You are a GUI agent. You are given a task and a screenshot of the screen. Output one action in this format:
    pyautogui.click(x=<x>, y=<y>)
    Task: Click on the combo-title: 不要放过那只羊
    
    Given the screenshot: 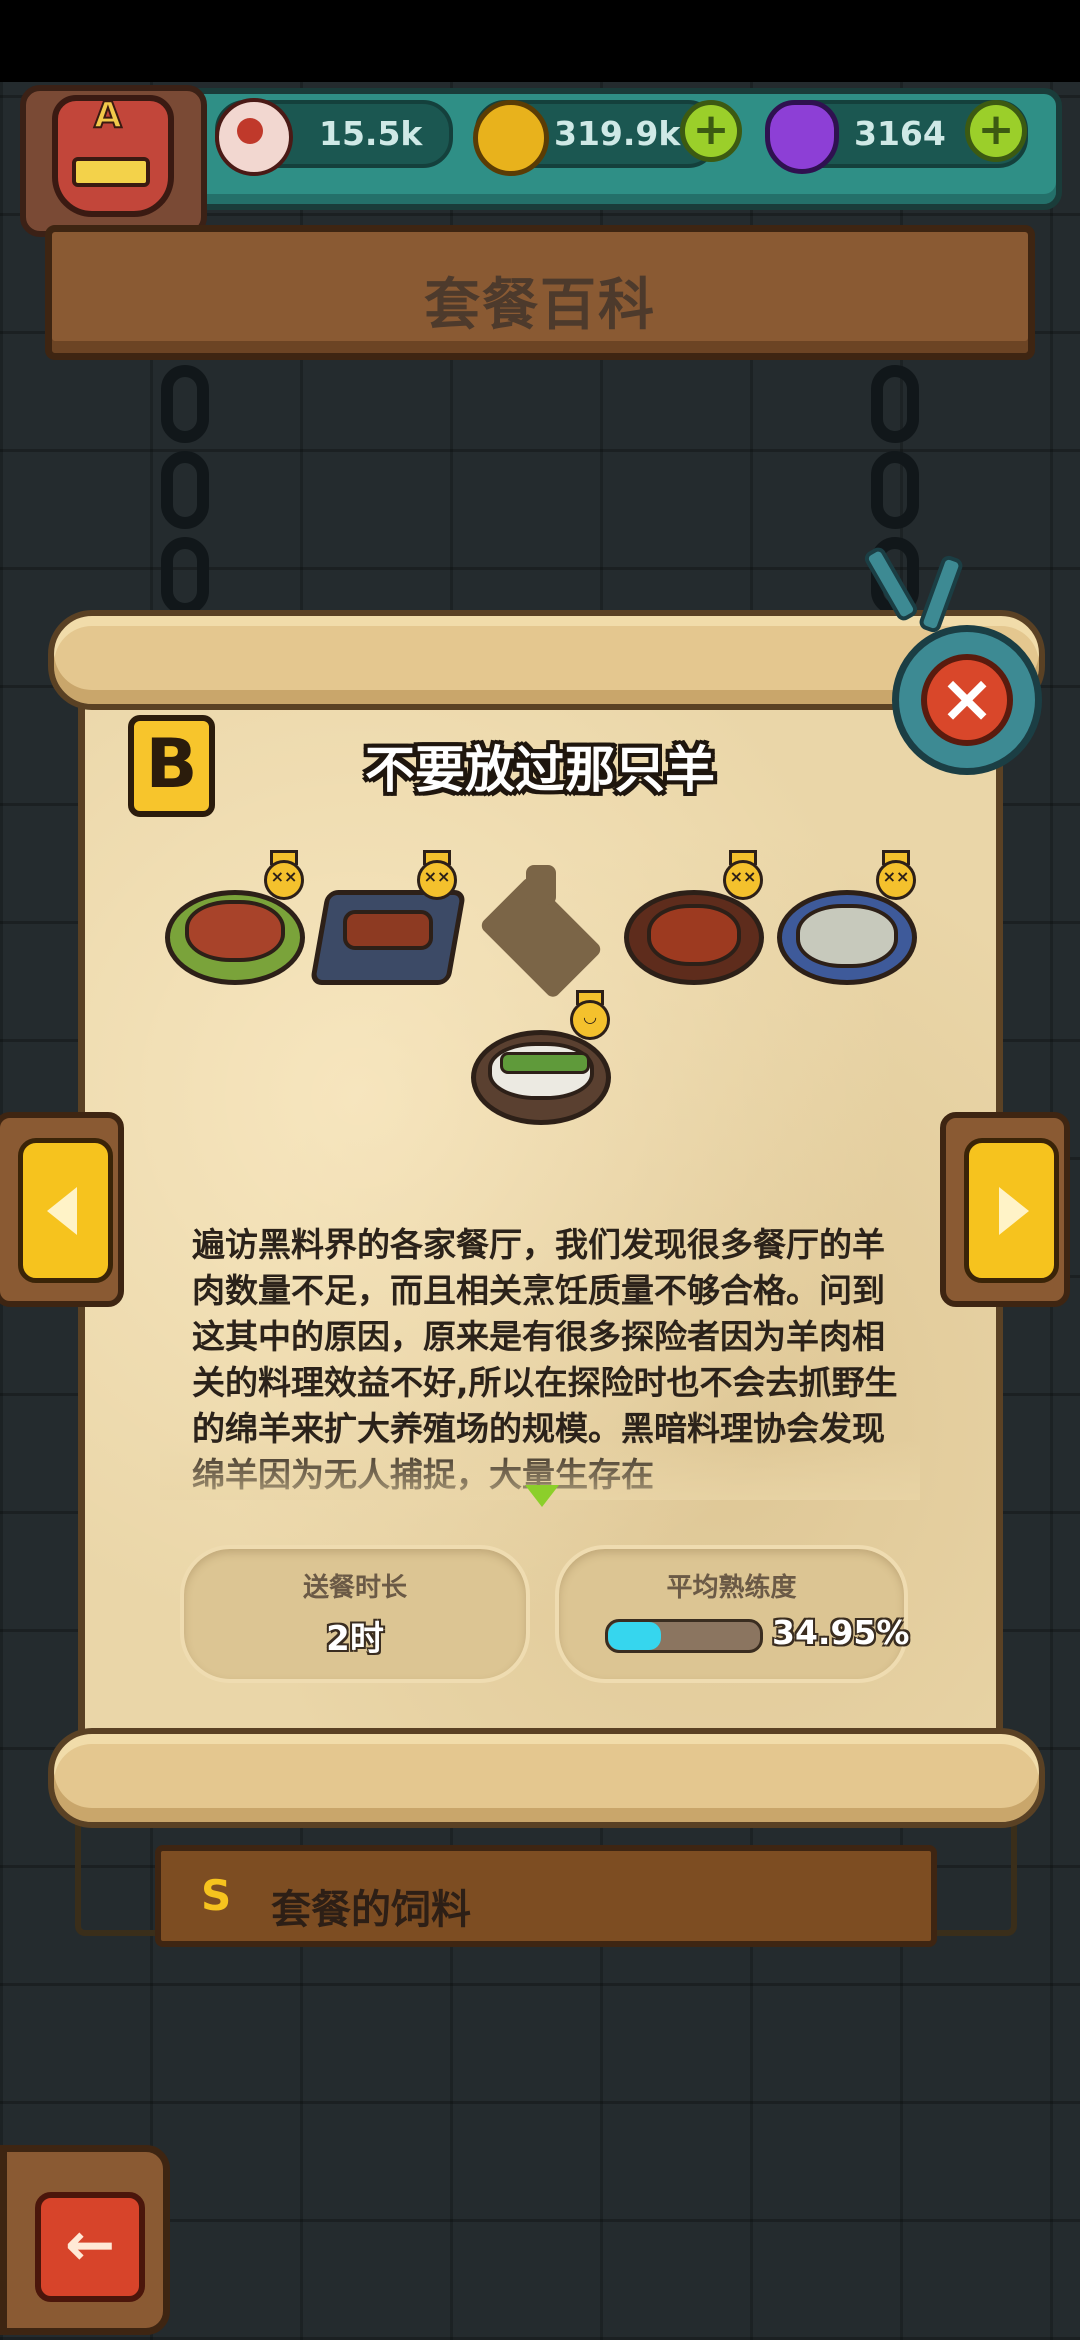 What is the action you would take?
    pyautogui.click(x=540, y=770)
    